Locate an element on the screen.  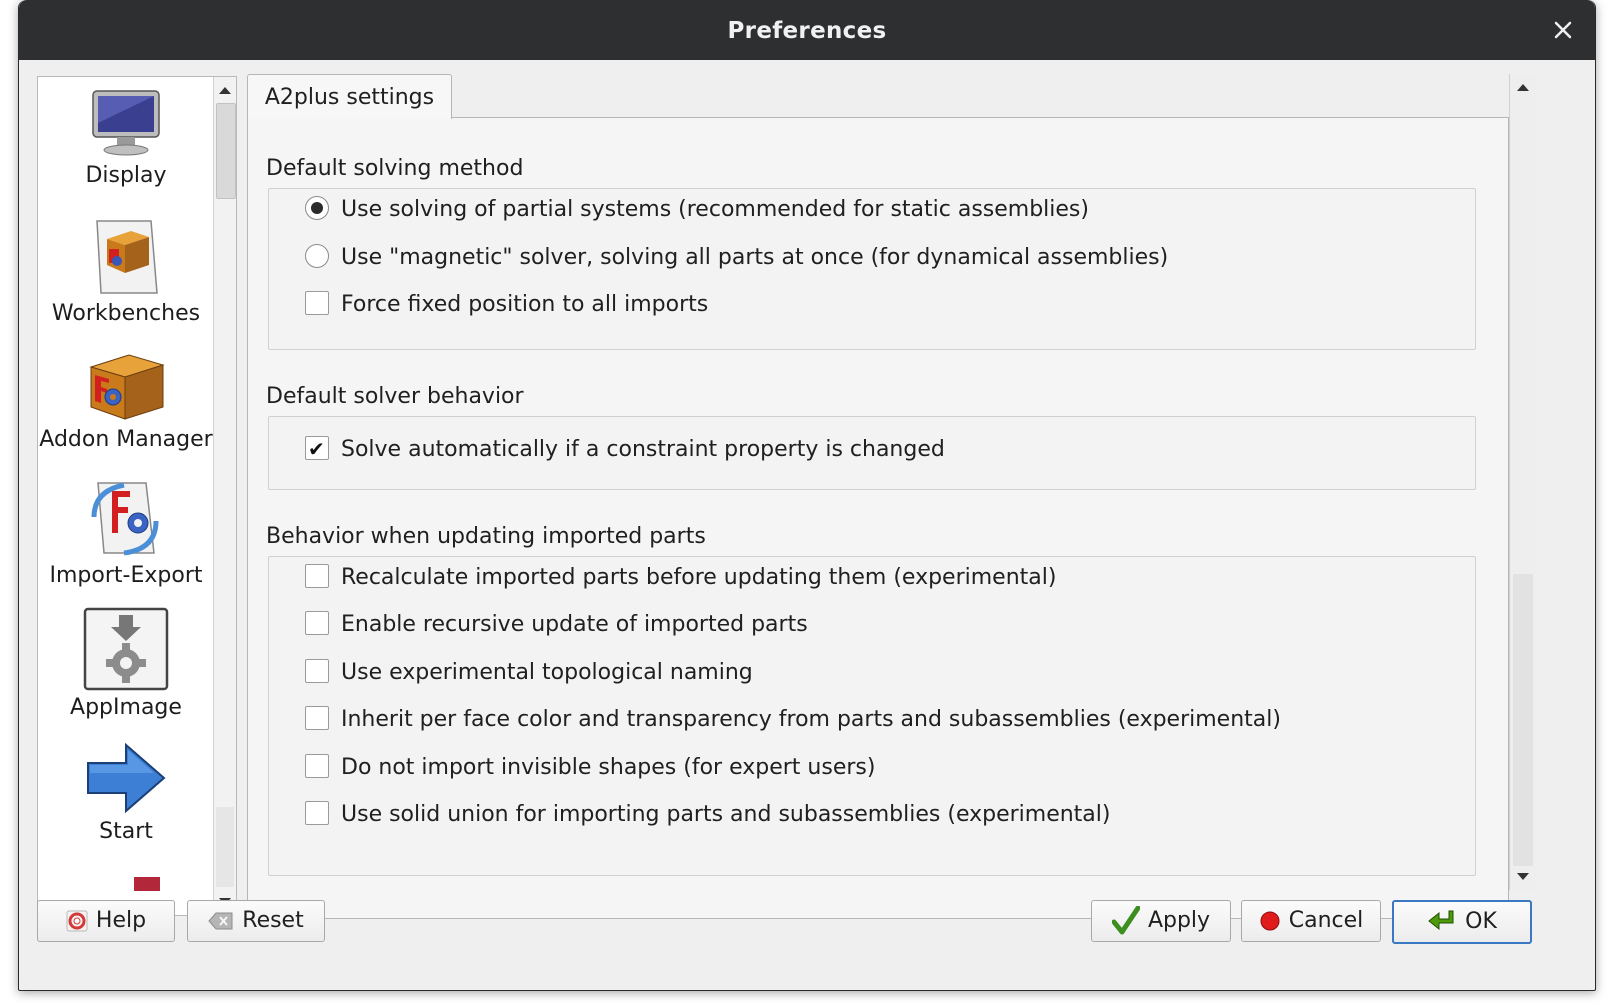
category-workbenches: Workbenches is located at coordinates (126, 271).